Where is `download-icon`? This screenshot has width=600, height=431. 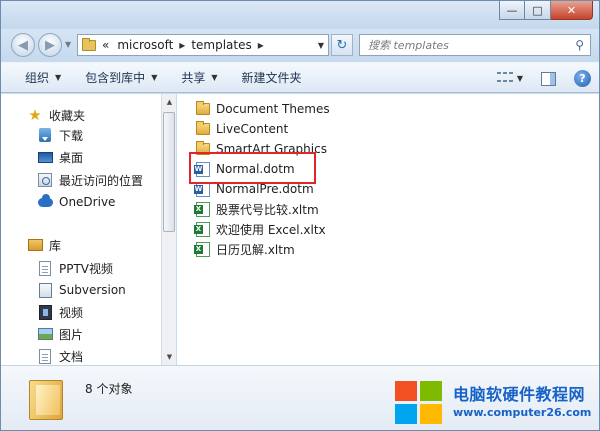 download-icon is located at coordinates (45, 135).